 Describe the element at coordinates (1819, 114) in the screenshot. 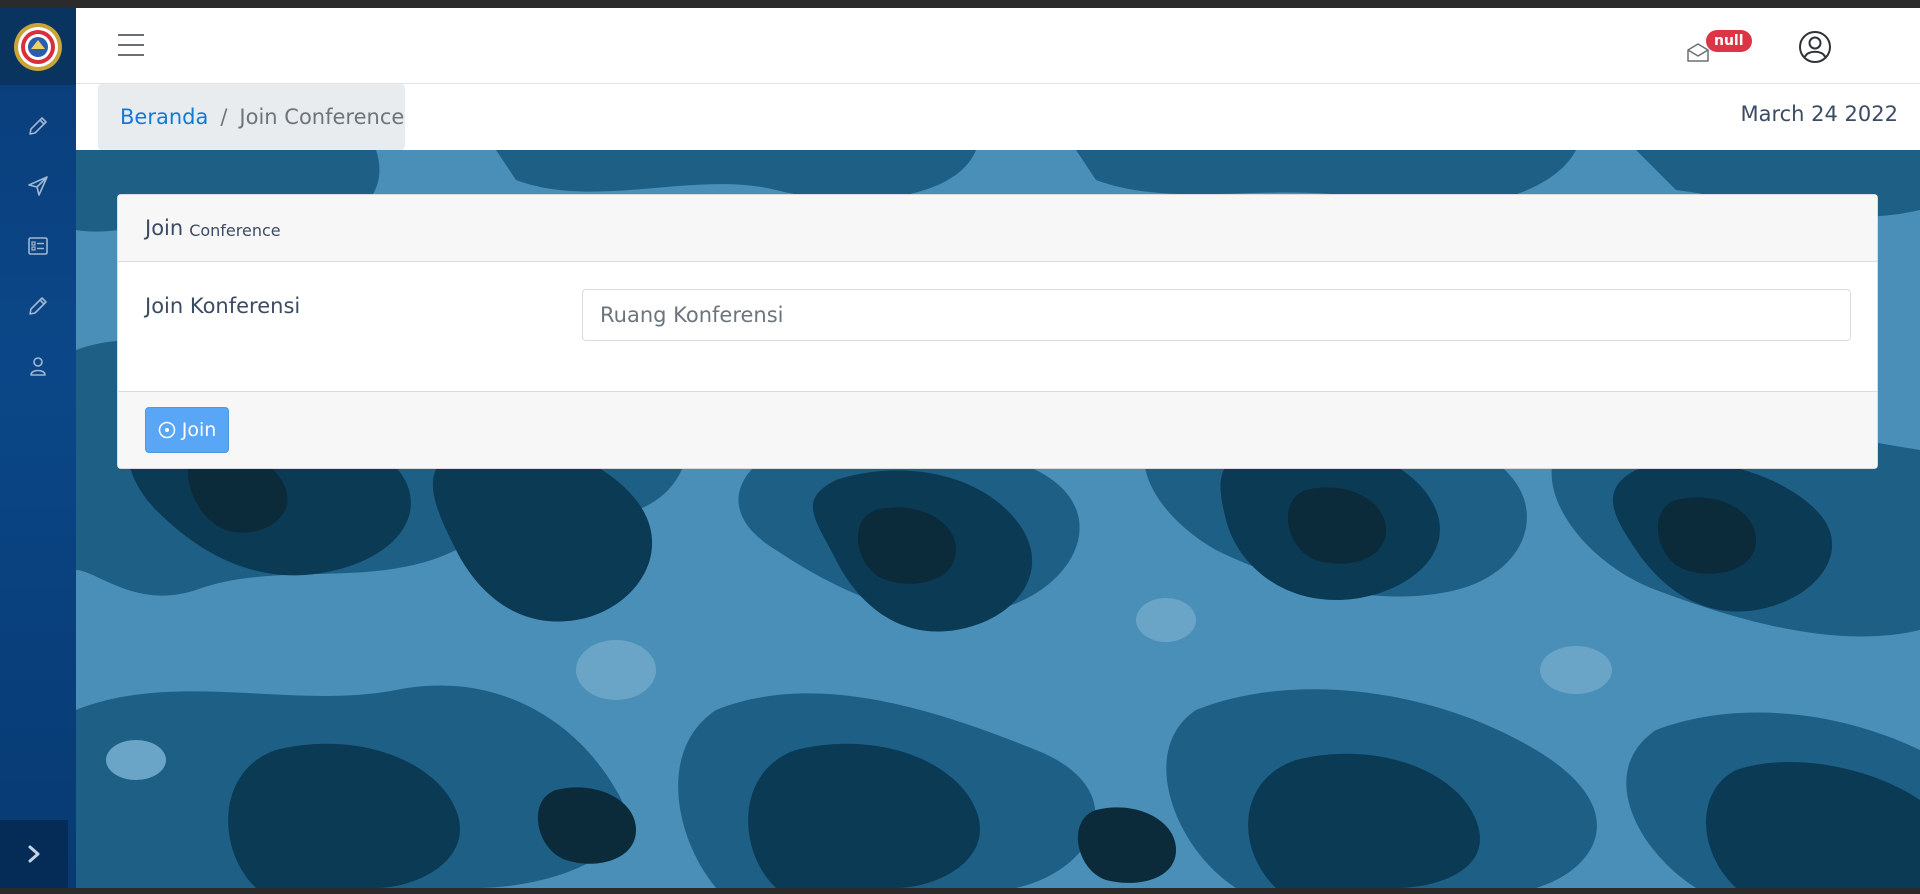

I see `current-date: March 24 2022` at that location.